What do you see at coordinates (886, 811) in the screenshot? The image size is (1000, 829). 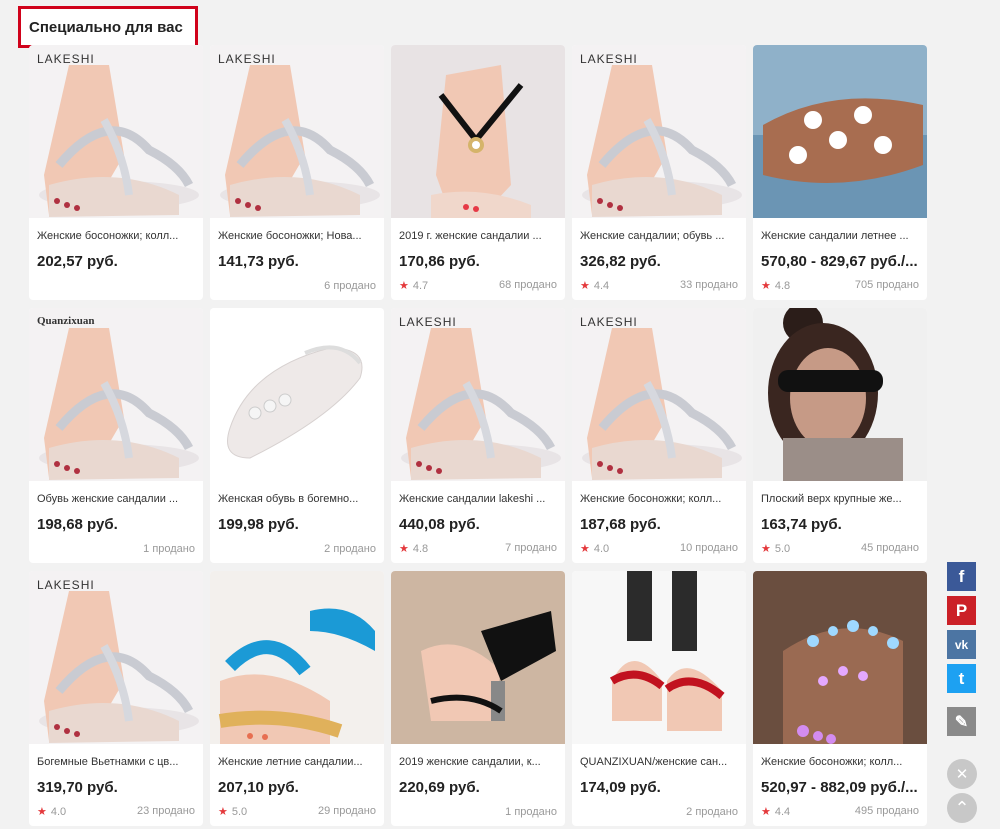 I see `sold-count: 495 продано` at bounding box center [886, 811].